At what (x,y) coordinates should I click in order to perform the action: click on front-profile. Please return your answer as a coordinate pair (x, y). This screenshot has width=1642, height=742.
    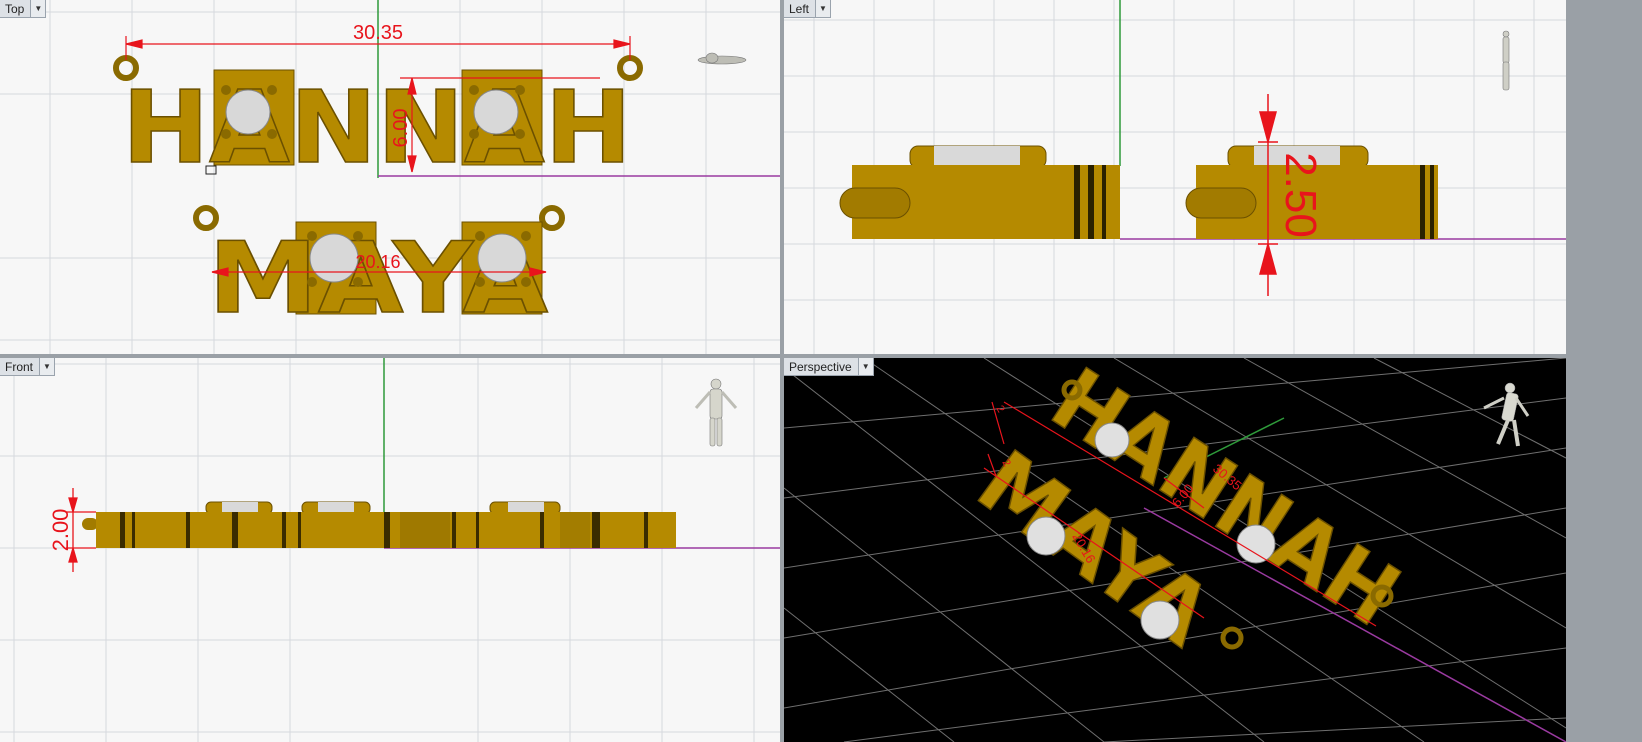
    Looking at the image, I should click on (379, 524).